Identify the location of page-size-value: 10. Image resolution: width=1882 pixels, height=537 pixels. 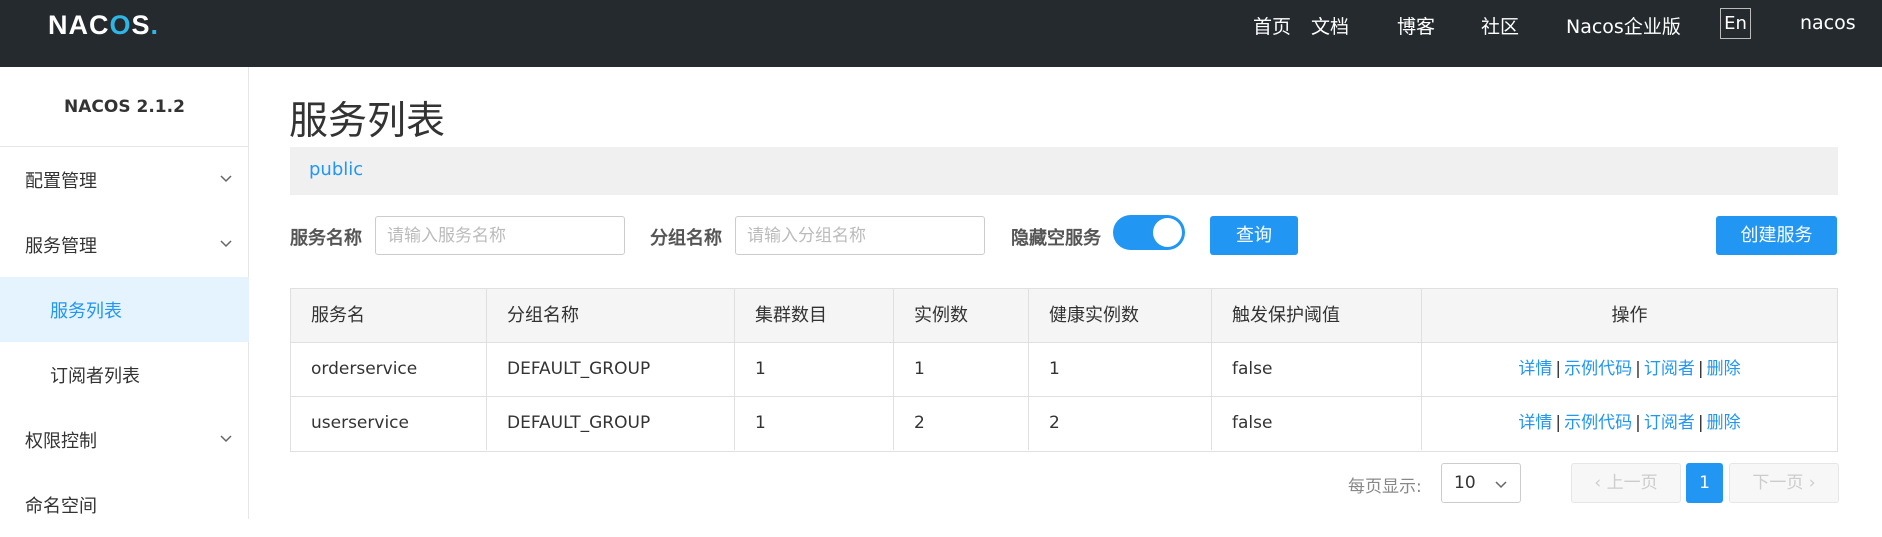
(1465, 483).